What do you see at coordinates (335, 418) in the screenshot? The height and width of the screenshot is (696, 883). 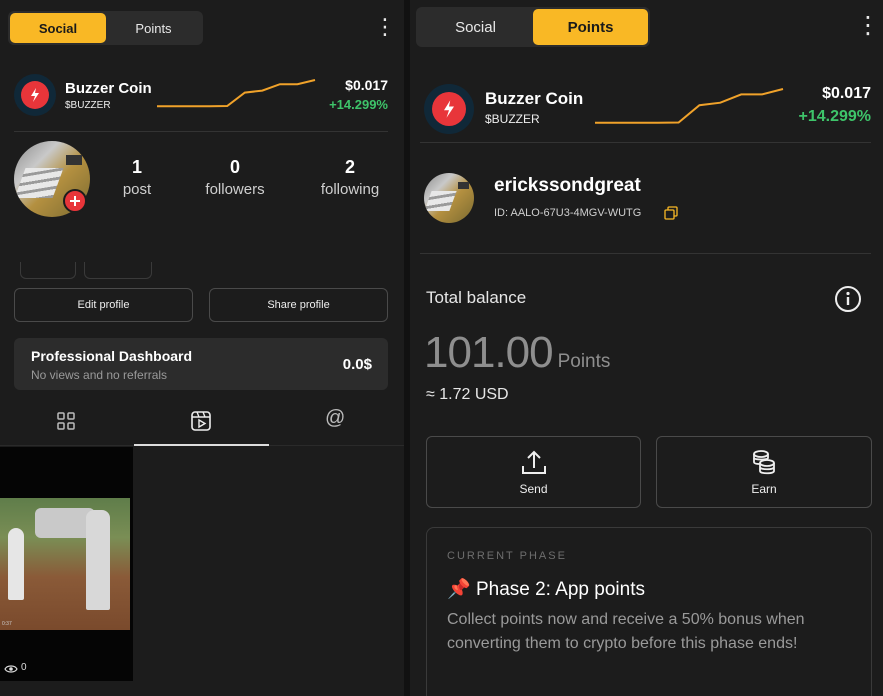 I see `at-mentions-icon: @` at bounding box center [335, 418].